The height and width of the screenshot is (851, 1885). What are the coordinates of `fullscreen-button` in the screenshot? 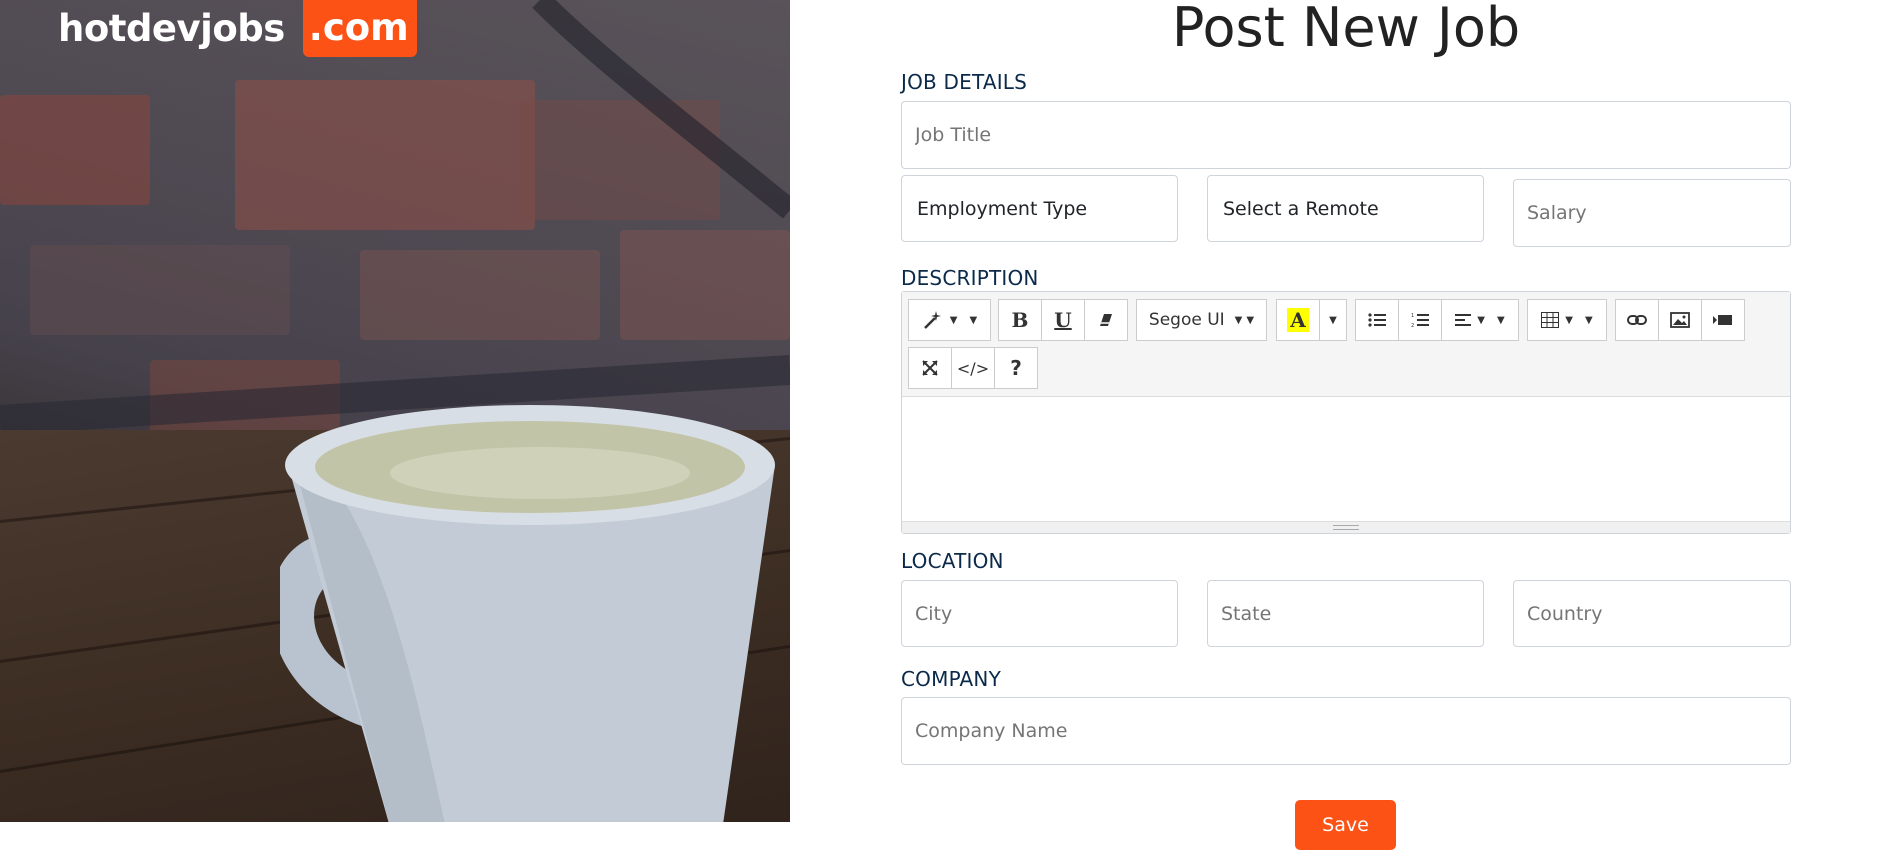 It's located at (930, 368).